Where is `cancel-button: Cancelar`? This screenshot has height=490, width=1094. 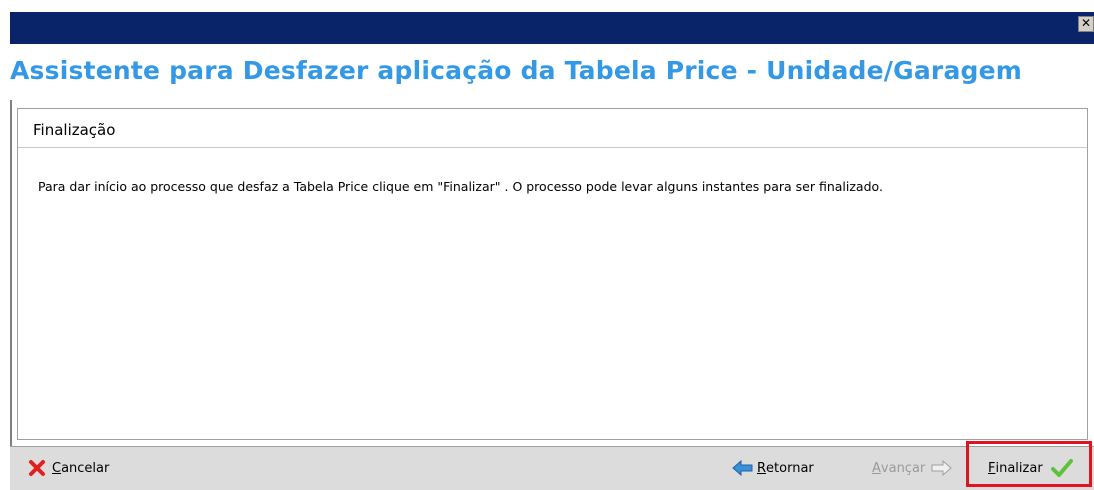 cancel-button: Cancelar is located at coordinates (68, 468).